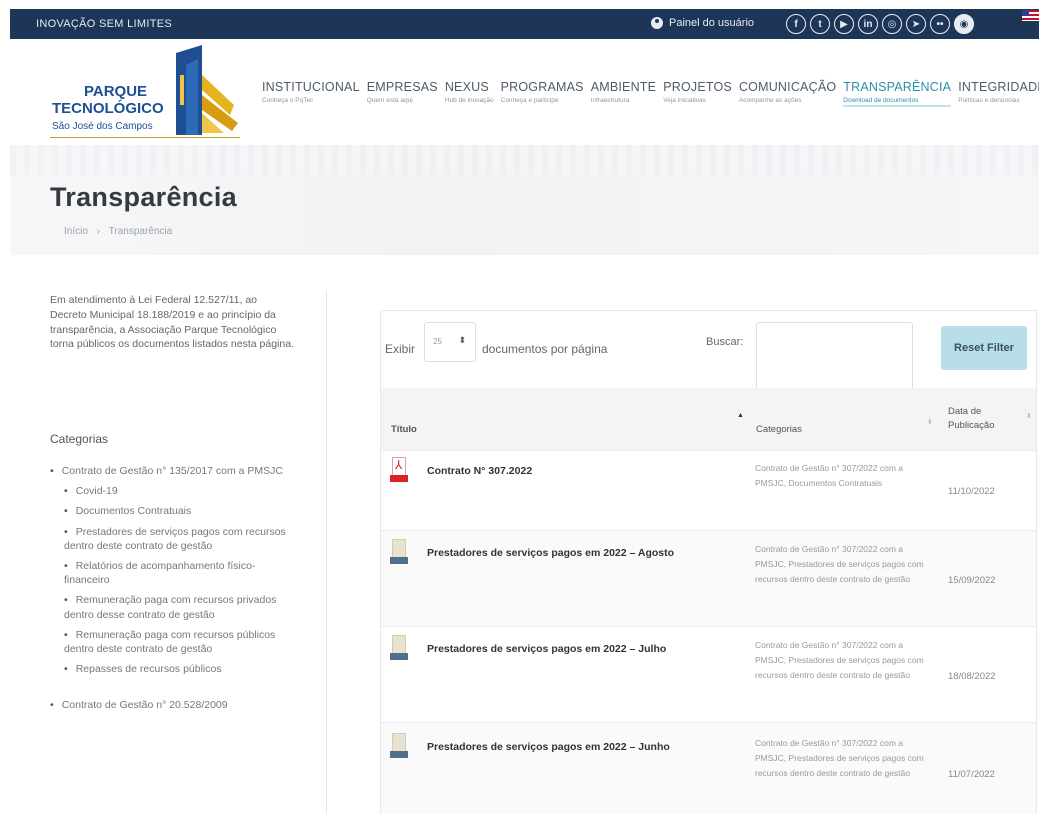  Describe the element at coordinates (479, 471) in the screenshot. I see `document-title-link: Contrato N° 307.2022` at that location.